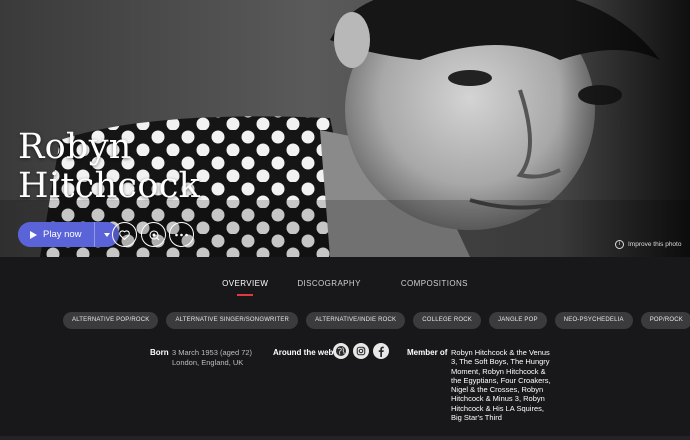  What do you see at coordinates (593, 320) in the screenshot?
I see `genre-tag: NEO-PSYCHEDELIA` at bounding box center [593, 320].